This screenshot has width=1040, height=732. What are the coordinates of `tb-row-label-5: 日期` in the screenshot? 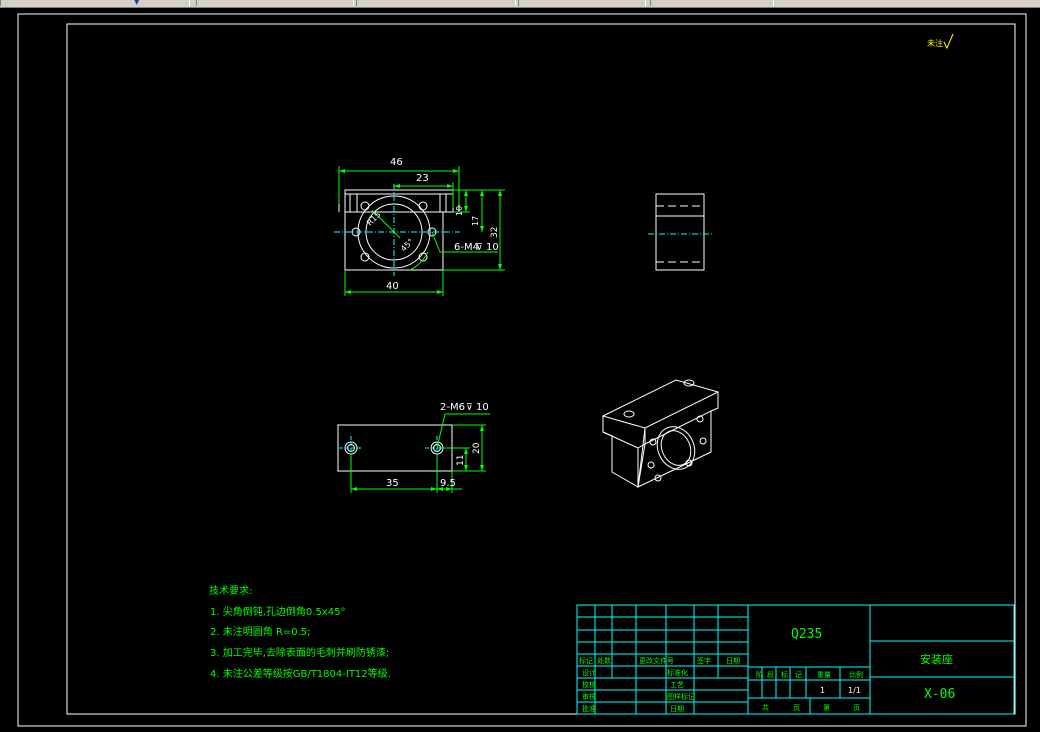 It's located at (733, 661).